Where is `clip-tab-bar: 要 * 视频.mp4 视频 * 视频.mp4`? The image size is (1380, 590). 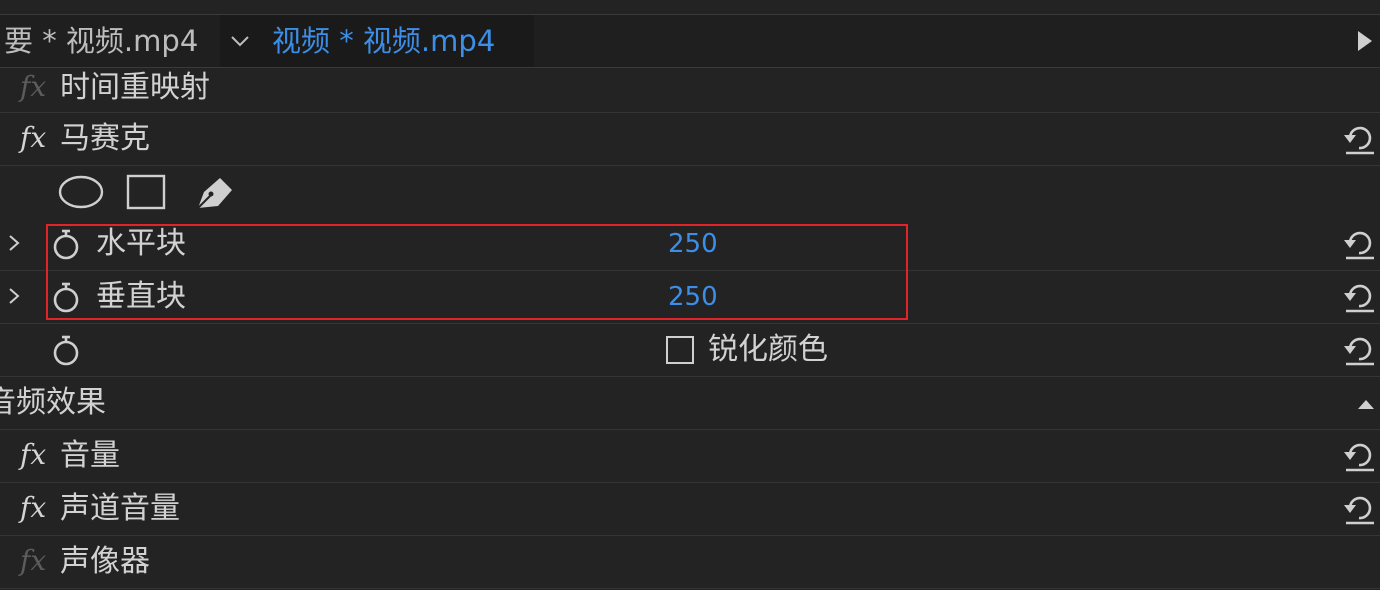
clip-tab-bar: 要 * 视频.mp4 视频 * 视频.mp4 is located at coordinates (690, 41).